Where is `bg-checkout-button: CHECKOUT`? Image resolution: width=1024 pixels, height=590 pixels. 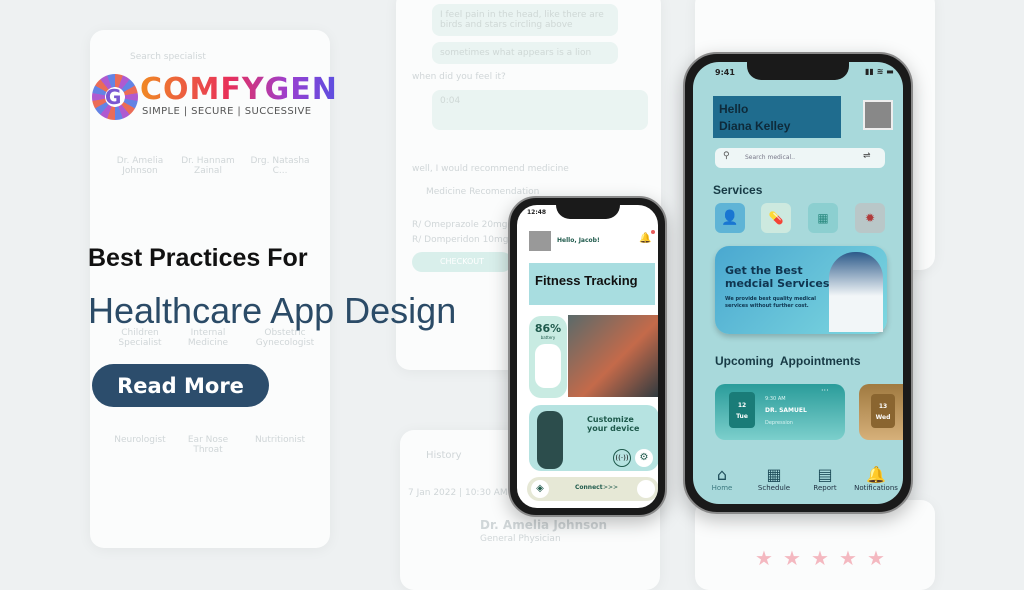
bg-checkout-button: CHECKOUT is located at coordinates (462, 262).